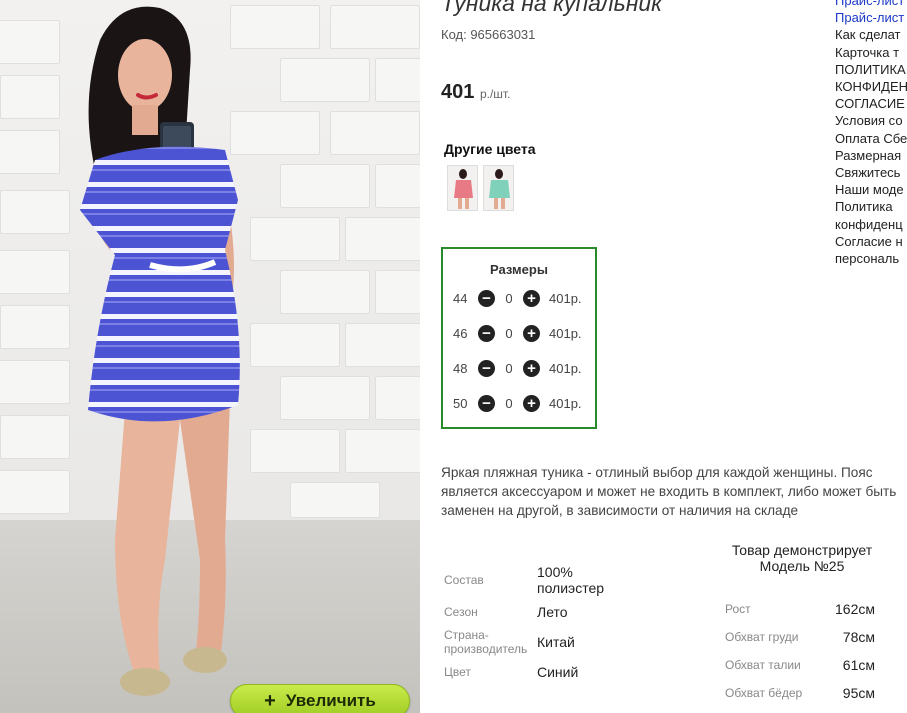 This screenshot has height=713, width=907. Describe the element at coordinates (871, 103) in the screenshot. I see `sidebar-item: СОГЛАСИЕ` at that location.